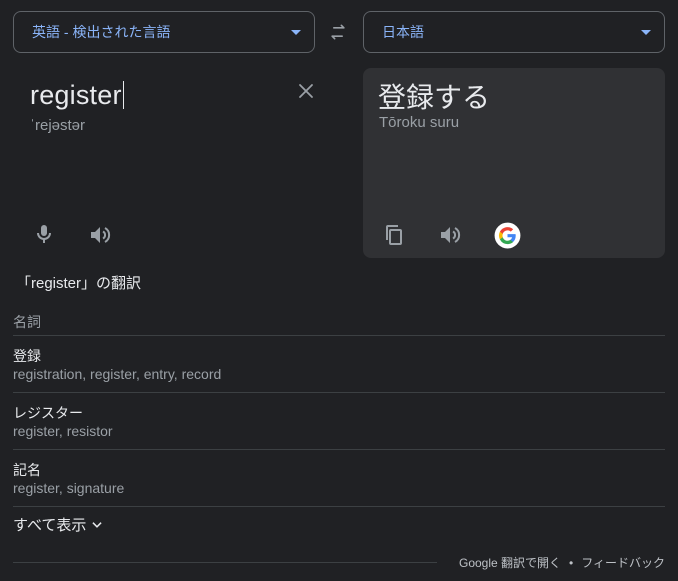  What do you see at coordinates (69, 488) in the screenshot?
I see `entry-synonyms: register, signature` at bounding box center [69, 488].